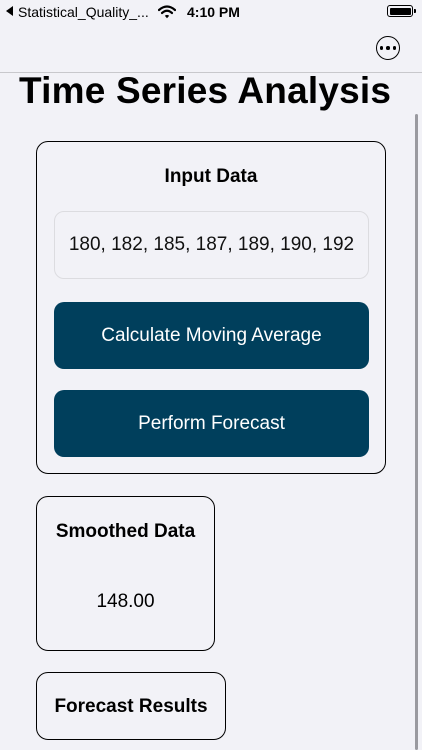  I want to click on status-time: 4:10 PM, so click(213, 12).